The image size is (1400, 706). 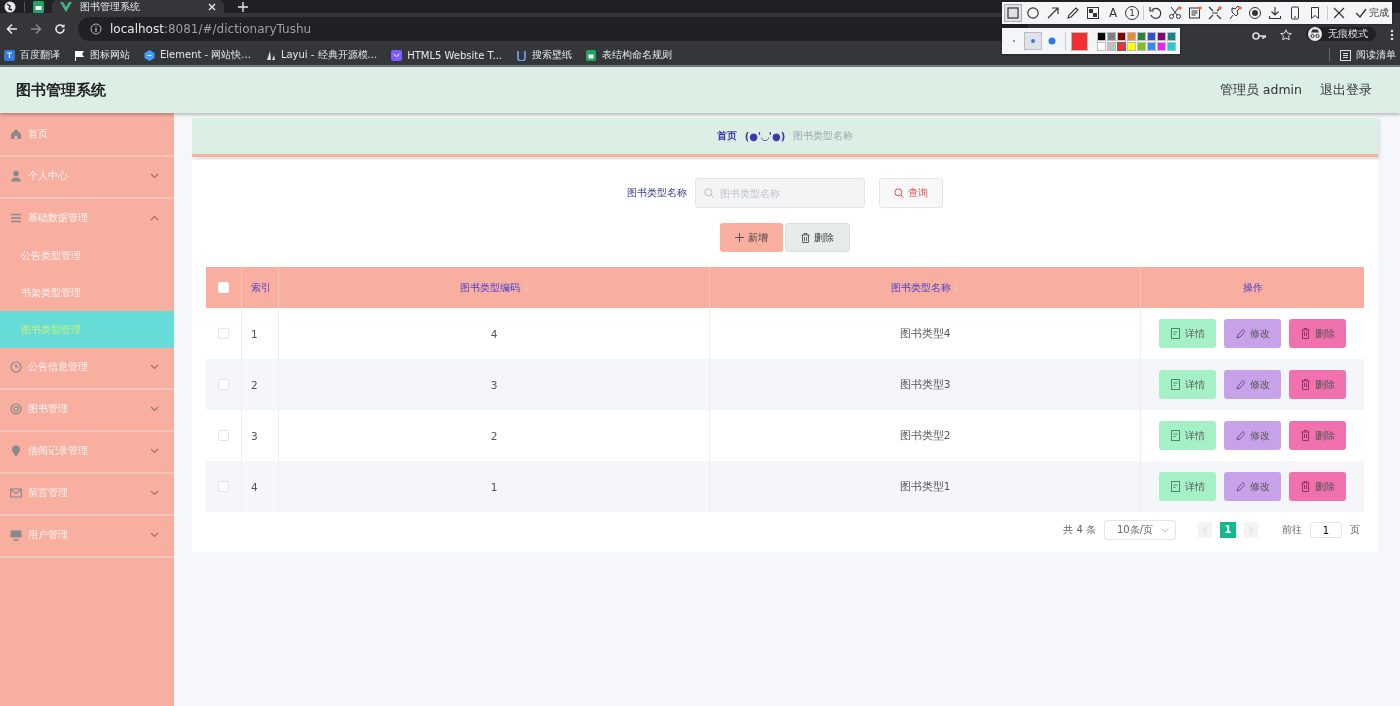 What do you see at coordinates (709, 193) in the screenshot?
I see `search-icon` at bounding box center [709, 193].